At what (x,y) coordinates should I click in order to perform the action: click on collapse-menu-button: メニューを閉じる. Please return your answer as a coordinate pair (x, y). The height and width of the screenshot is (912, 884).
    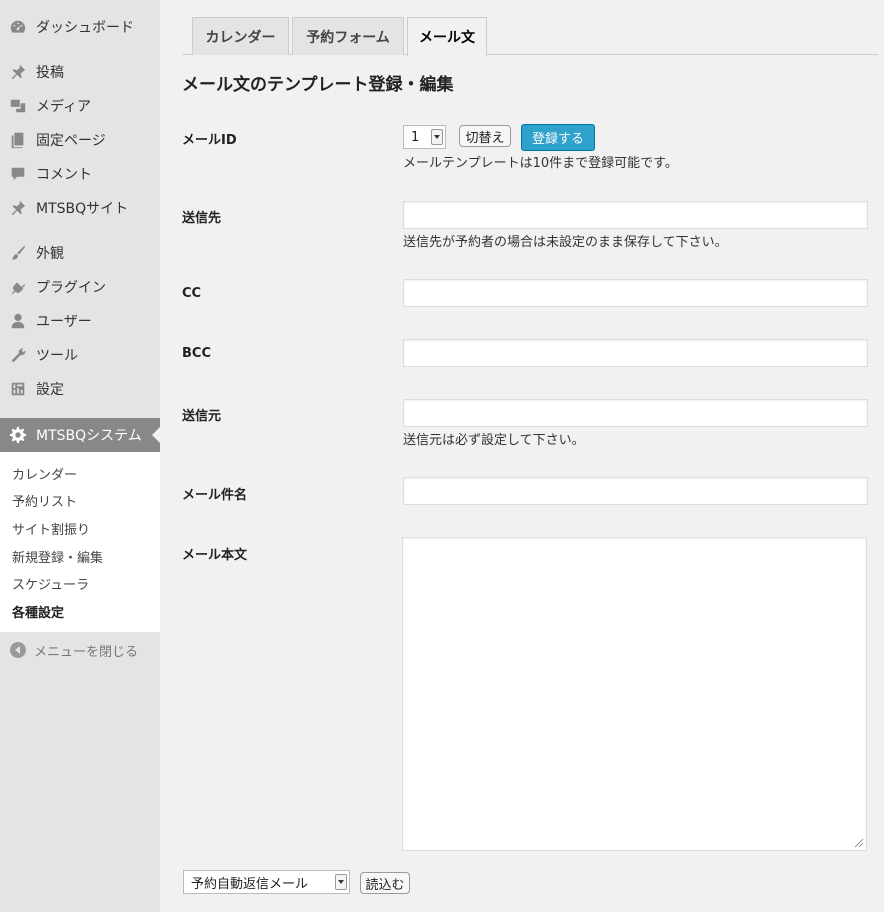
    Looking at the image, I should click on (80, 650).